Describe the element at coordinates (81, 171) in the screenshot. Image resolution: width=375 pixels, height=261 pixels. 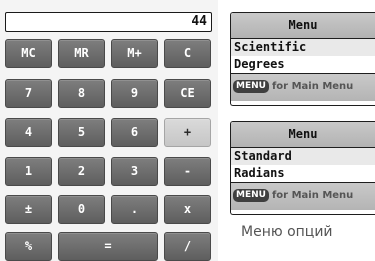
I see `digit-2-key: 2` at that location.